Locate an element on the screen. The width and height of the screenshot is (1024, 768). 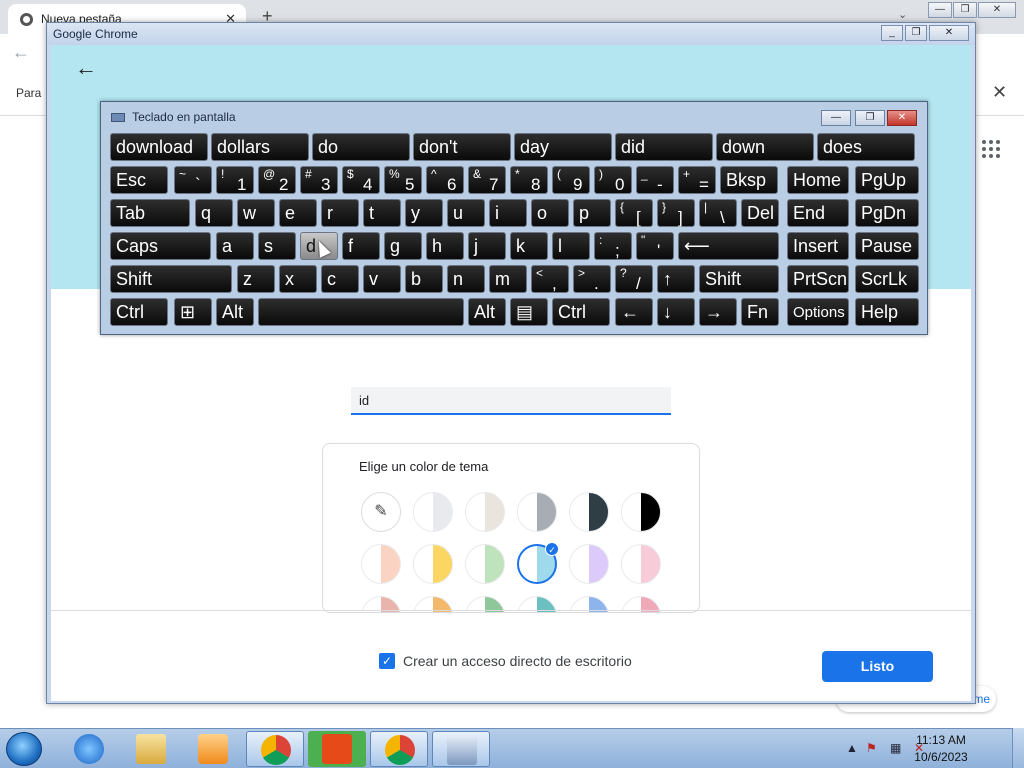
key-rbracket: }] is located at coordinates (676, 213).